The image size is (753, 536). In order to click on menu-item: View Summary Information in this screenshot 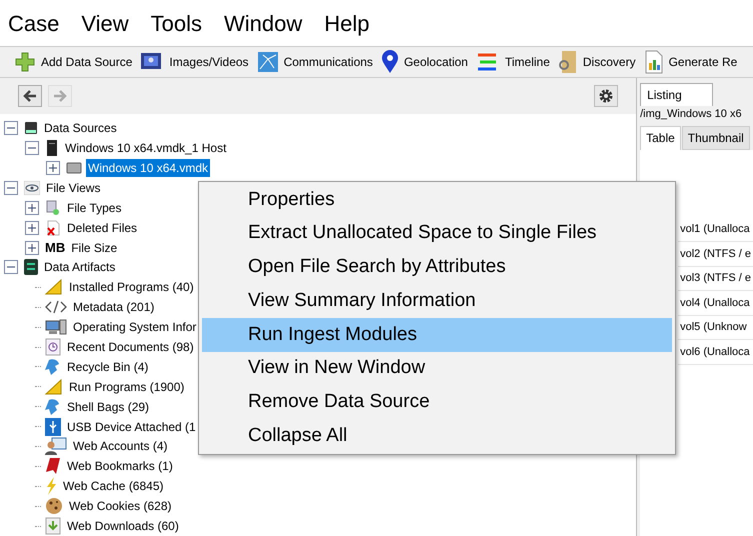, I will do `click(437, 301)`.